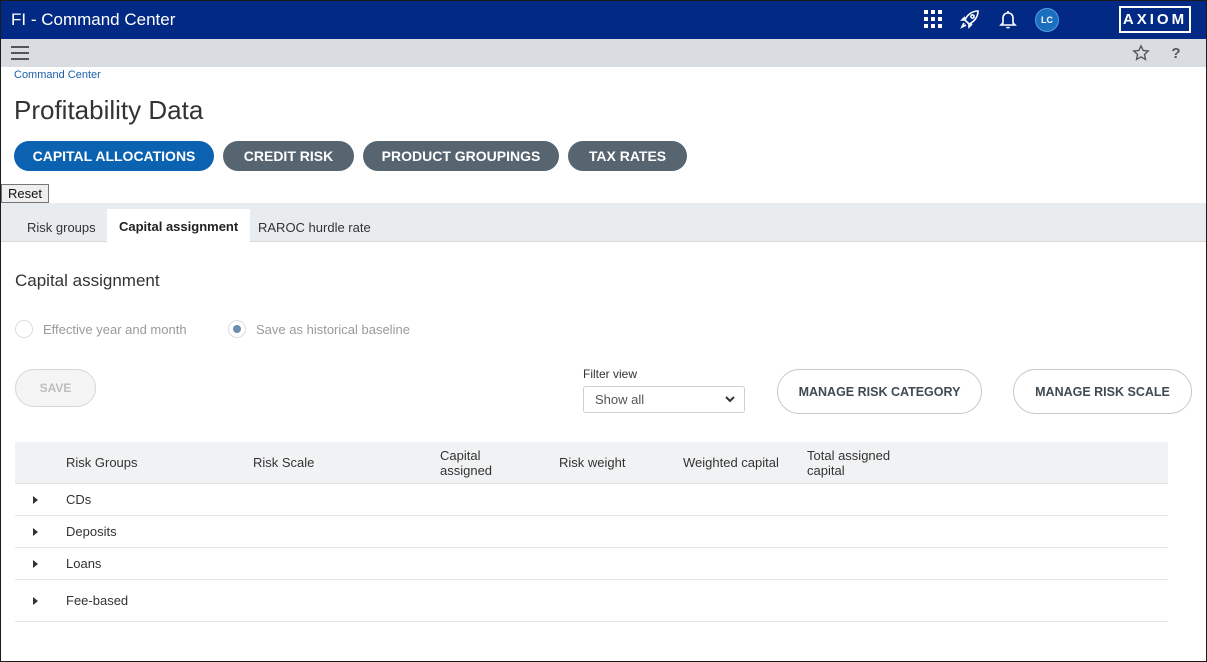 The image size is (1207, 662). I want to click on filter-view-select: Show all, so click(664, 399).